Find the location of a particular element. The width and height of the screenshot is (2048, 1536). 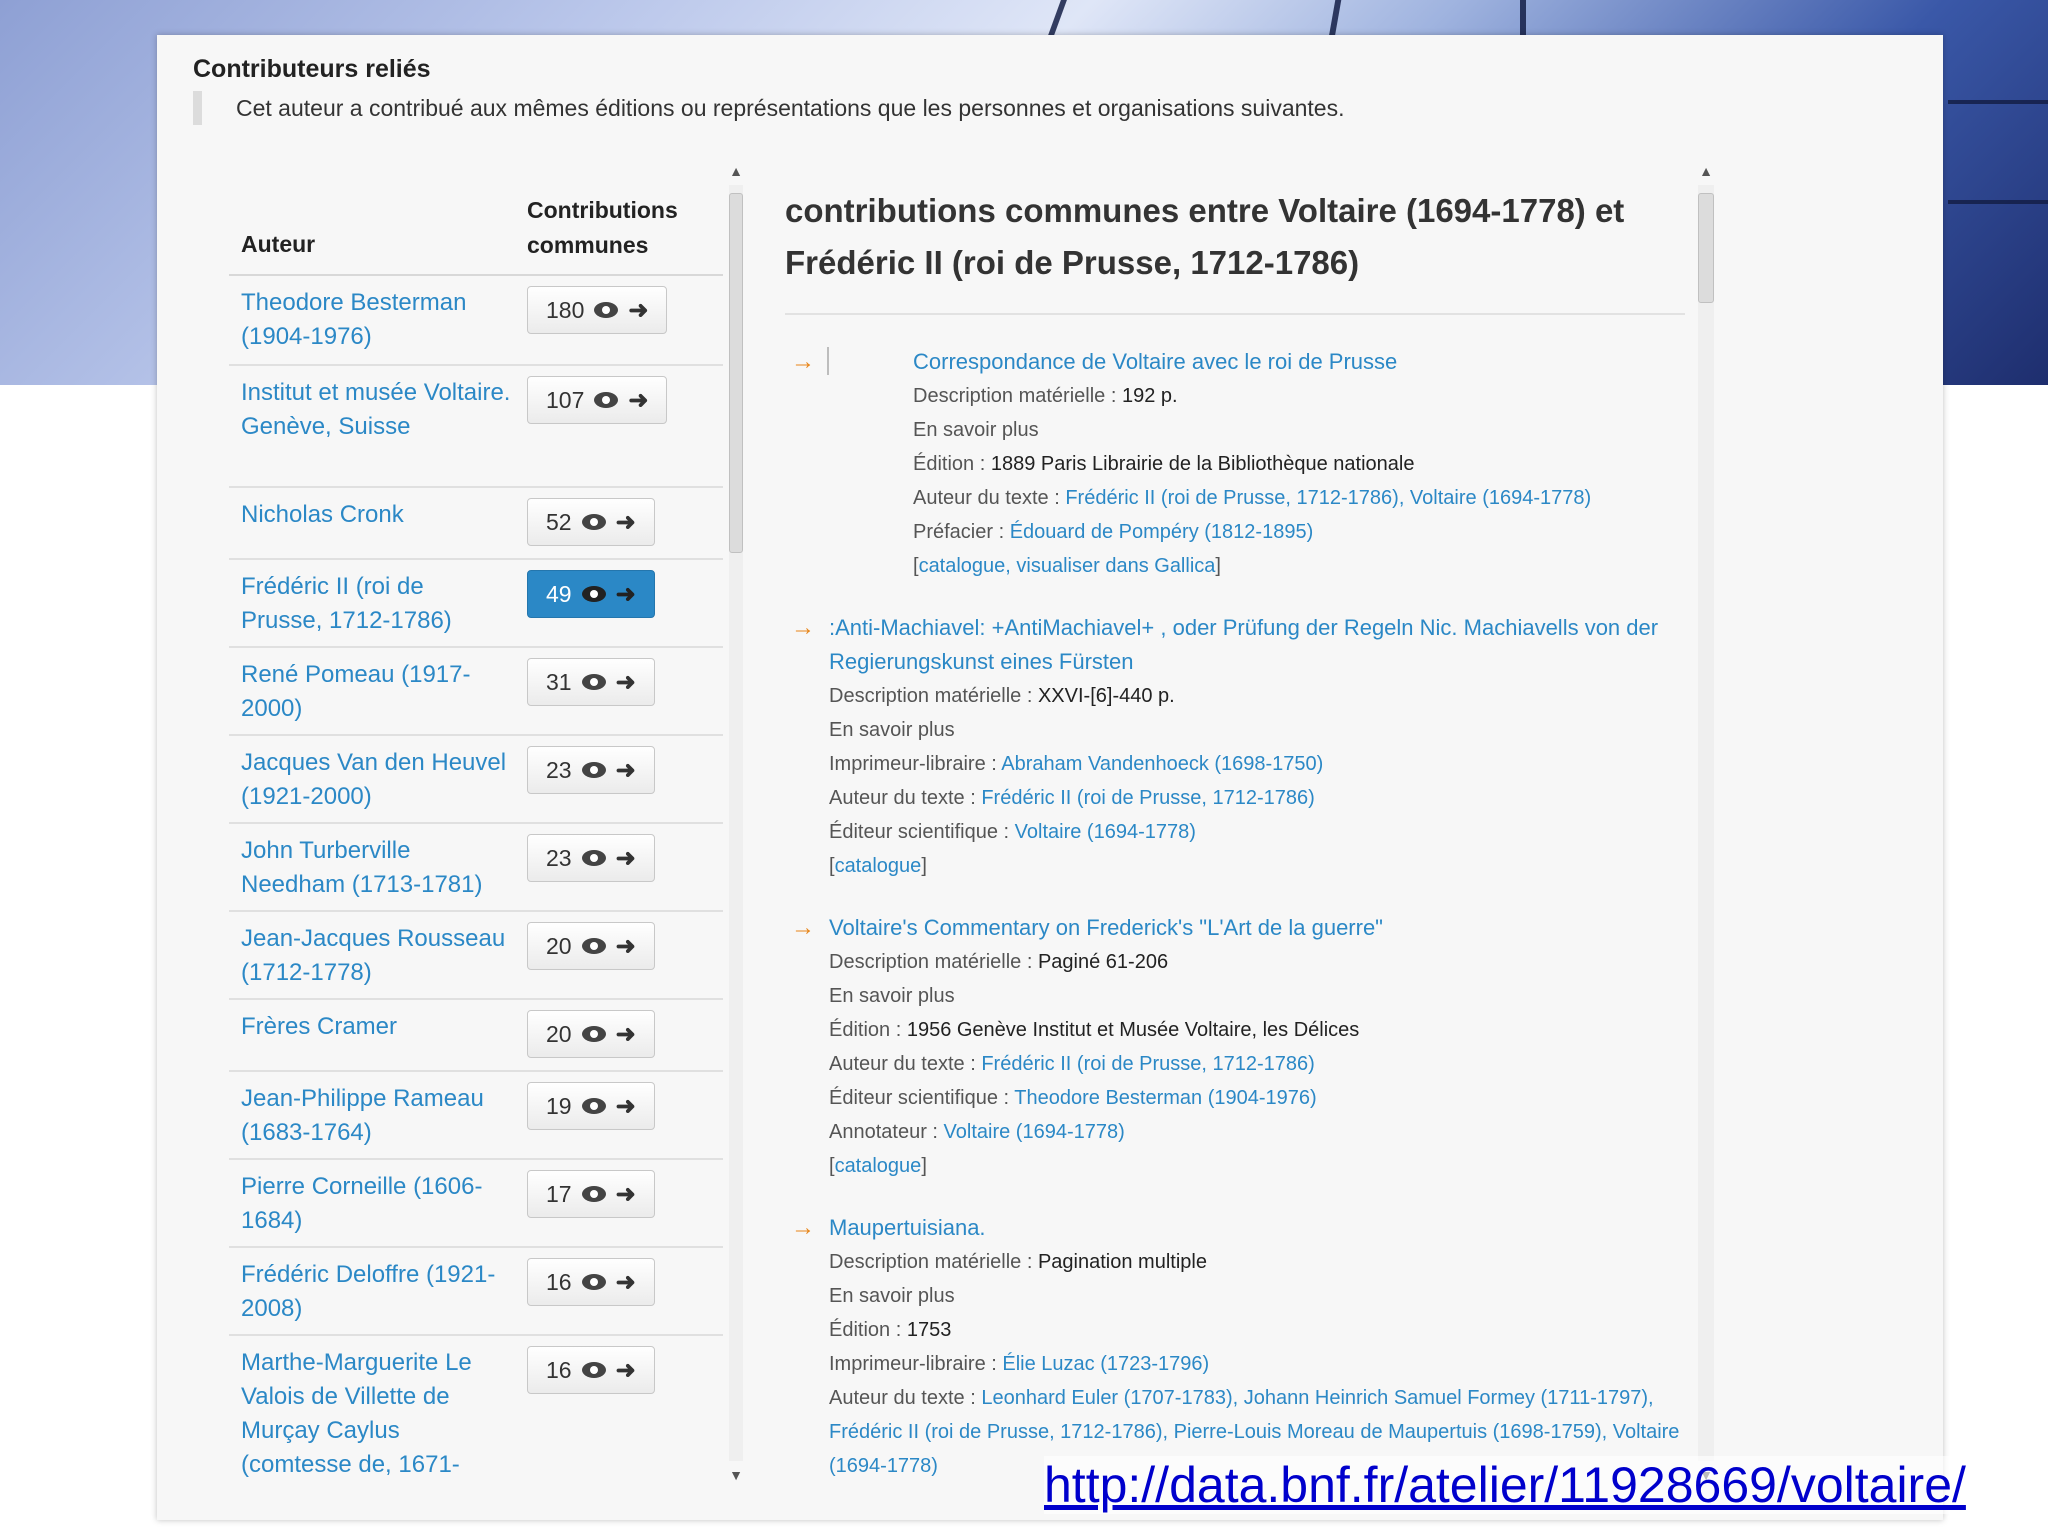

table-row: René Pomeau (1917-2000) 31 ➜ is located at coordinates (476, 692).